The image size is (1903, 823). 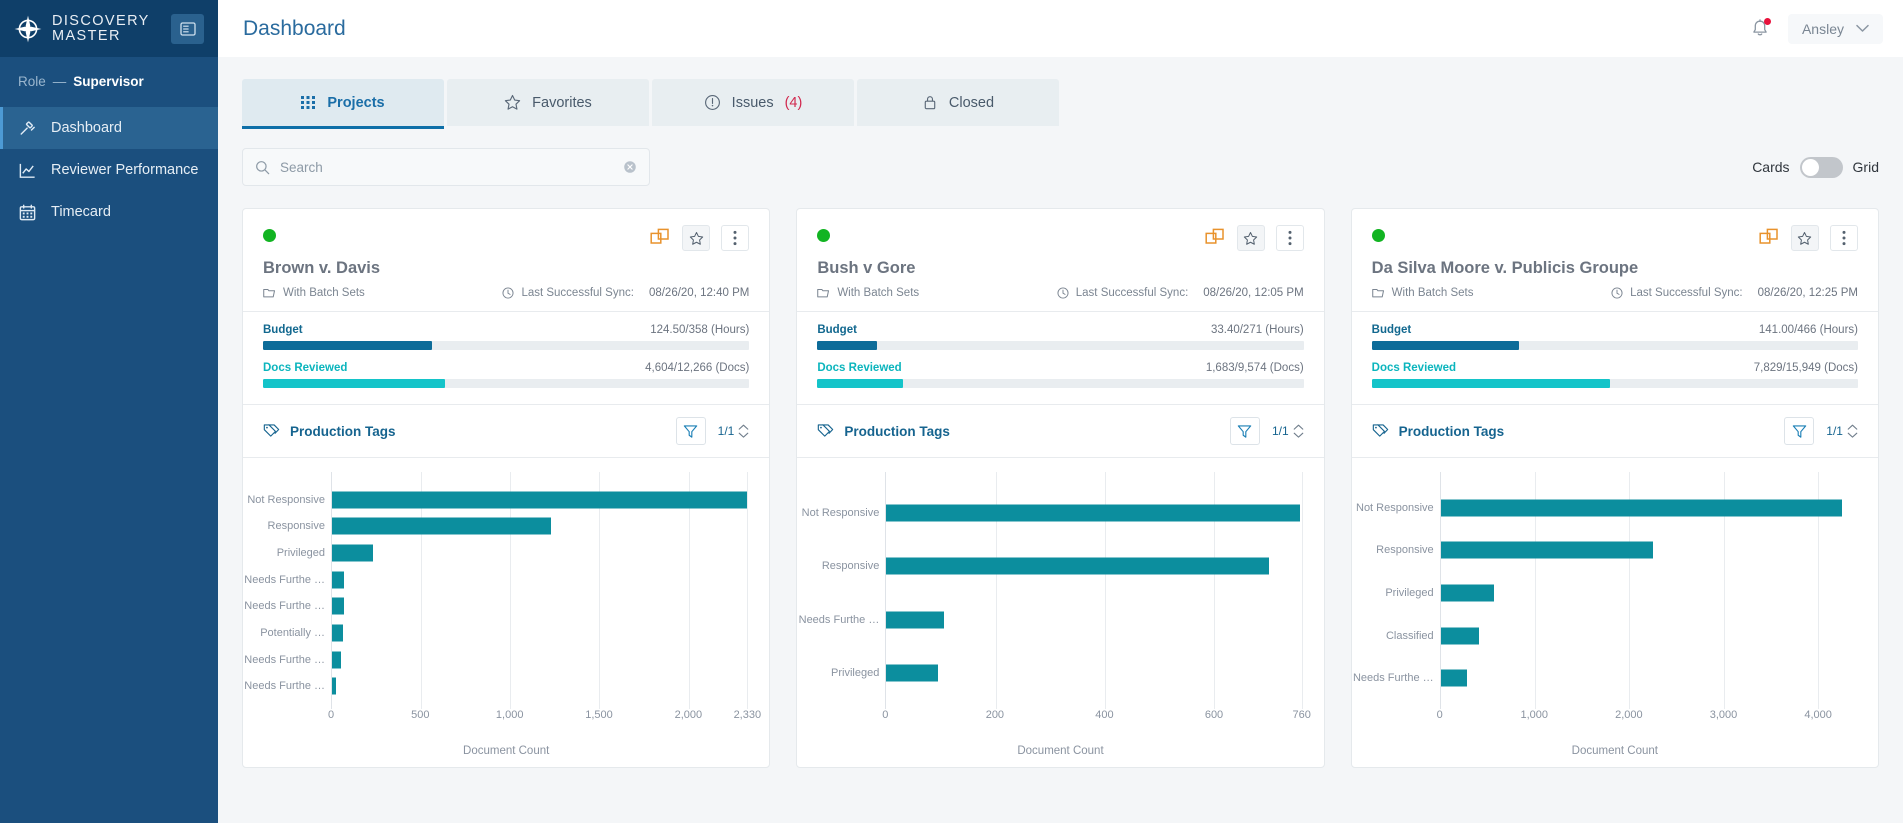 I want to click on docs-reviewed-progress-track, so click(x=506, y=383).